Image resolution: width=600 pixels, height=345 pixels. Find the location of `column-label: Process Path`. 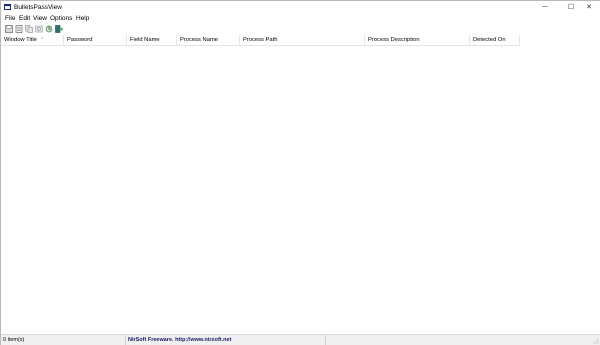

column-label: Process Path is located at coordinates (260, 40).